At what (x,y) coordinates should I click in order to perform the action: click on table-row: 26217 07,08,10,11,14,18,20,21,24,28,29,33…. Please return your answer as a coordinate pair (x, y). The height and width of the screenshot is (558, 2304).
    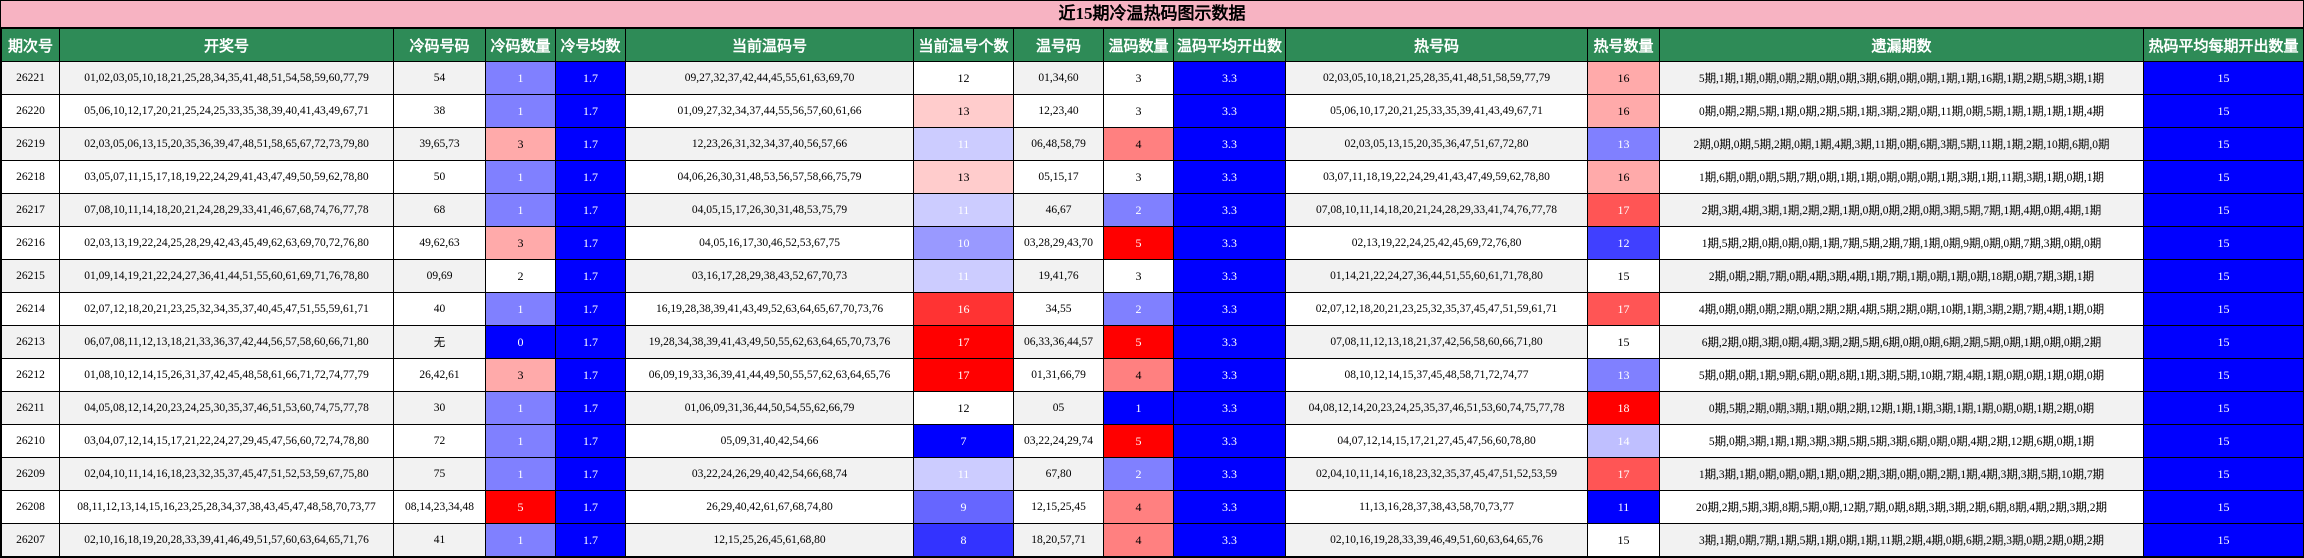
    Looking at the image, I should click on (1152, 210).